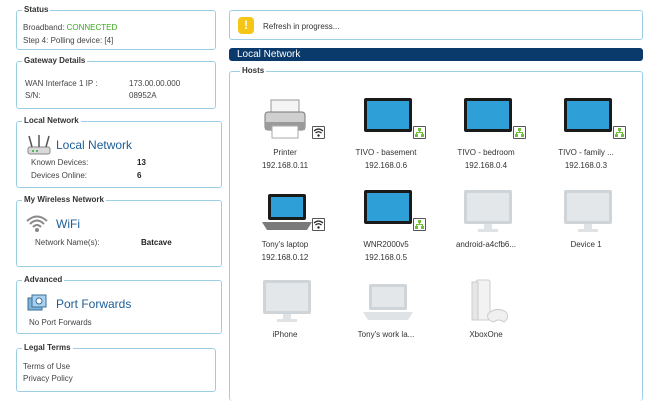 This screenshot has width=650, height=401. Describe the element at coordinates (486, 165) in the screenshot. I see `host-ip: 192.168.0.4` at that location.